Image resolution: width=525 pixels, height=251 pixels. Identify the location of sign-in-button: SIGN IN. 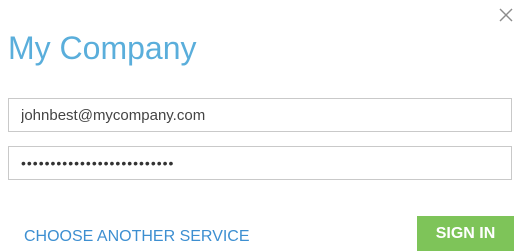
(465, 233).